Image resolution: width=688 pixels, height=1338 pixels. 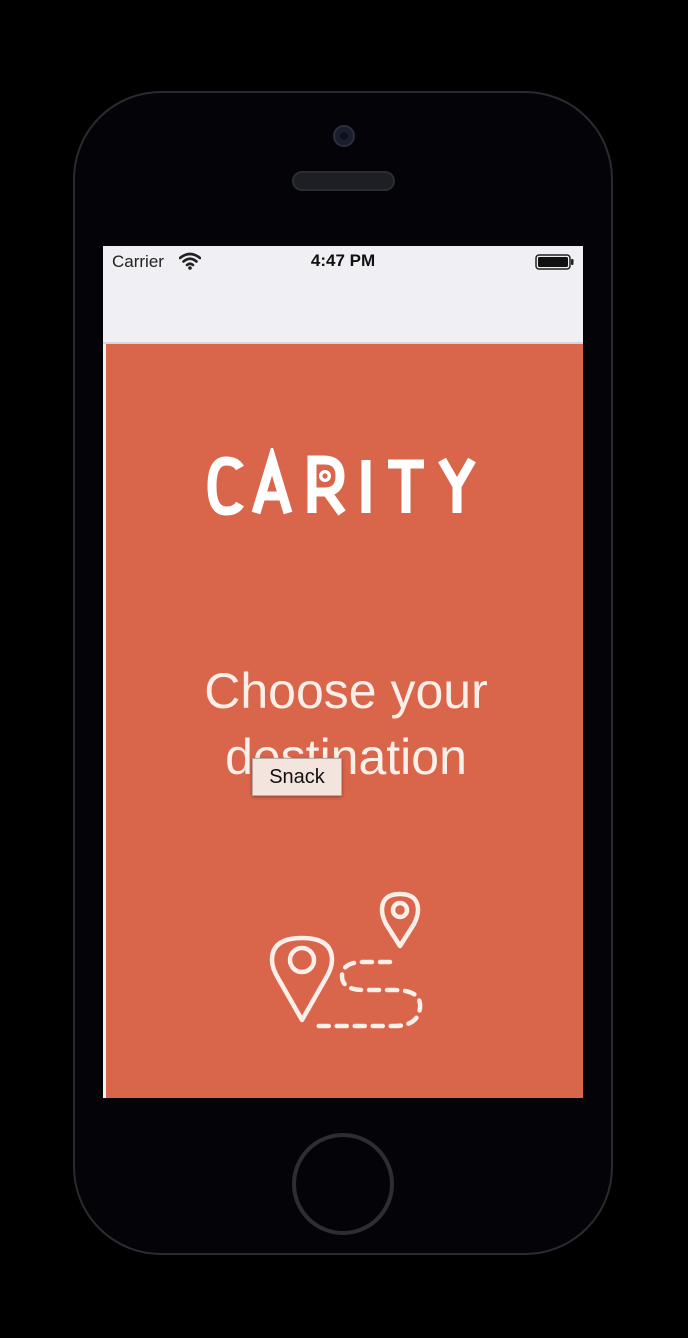 What do you see at coordinates (554, 262) in the screenshot?
I see `battery-full-icon` at bounding box center [554, 262].